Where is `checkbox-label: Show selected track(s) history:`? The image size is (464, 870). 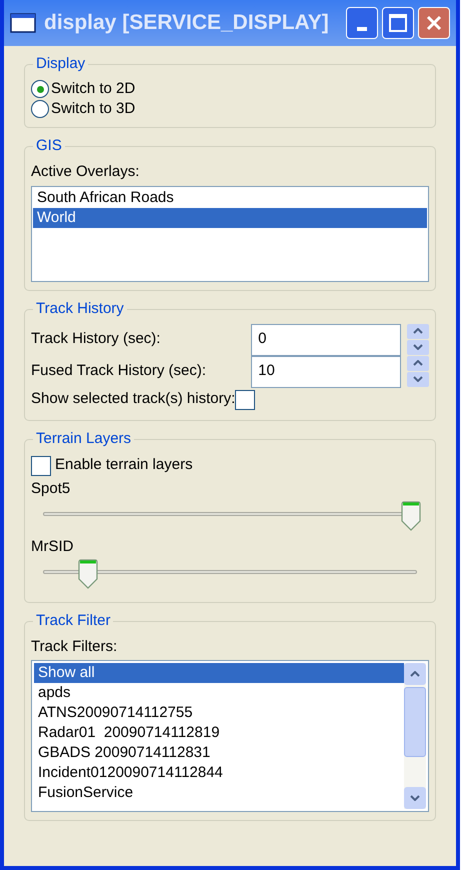 checkbox-label: Show selected track(s) history: is located at coordinates (133, 399).